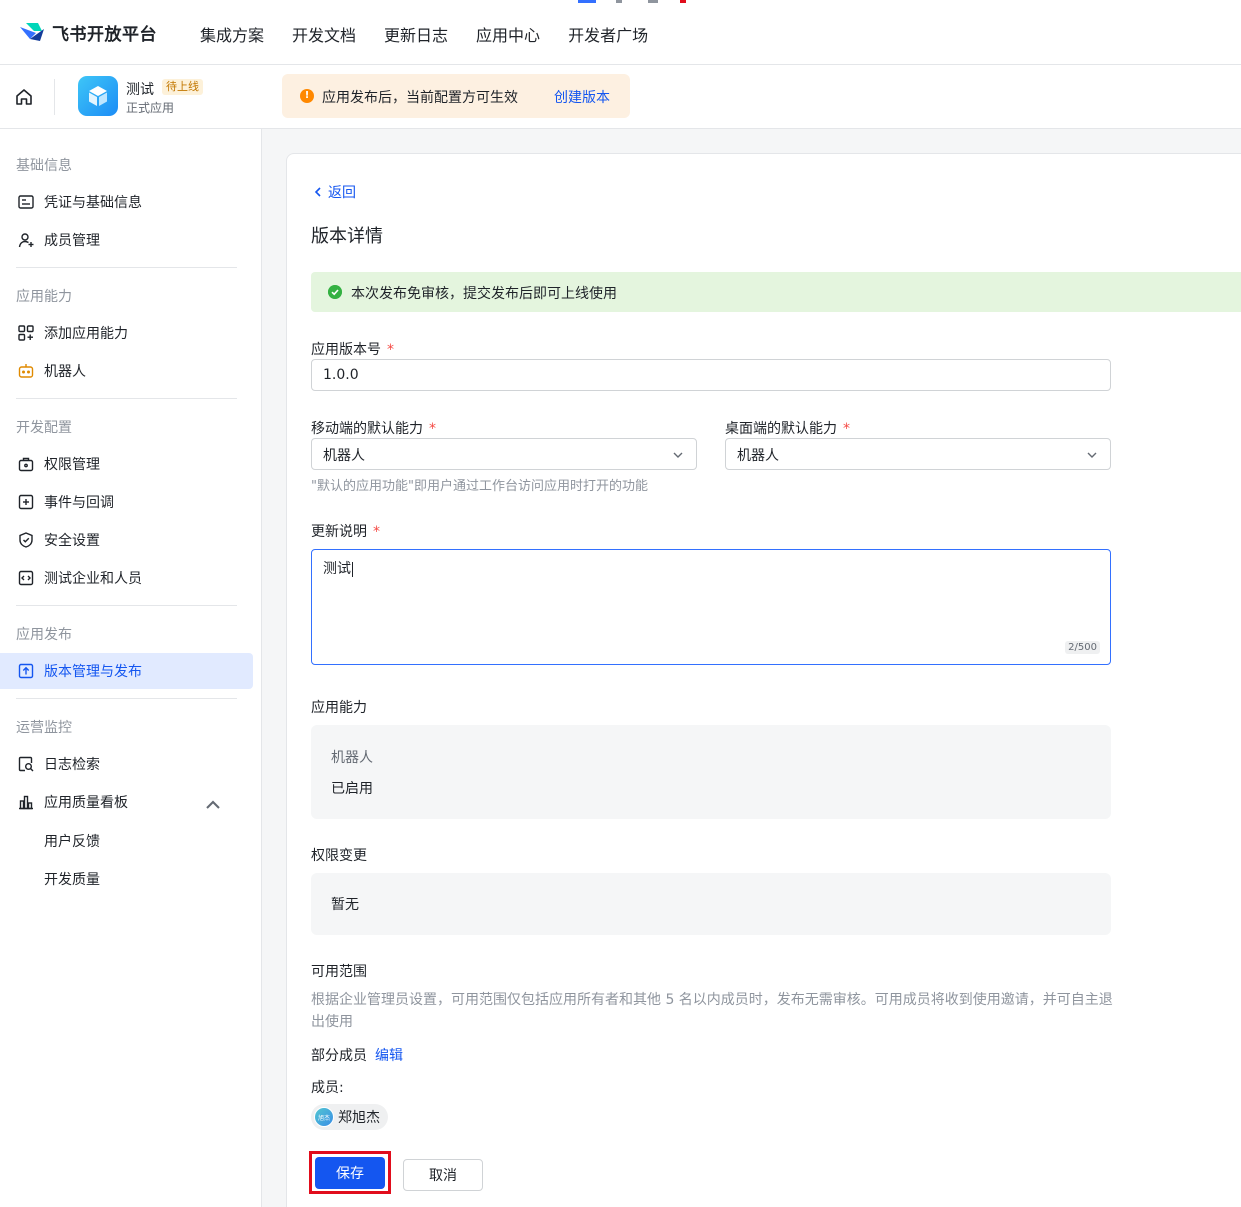  I want to click on nav-link-dev-square: 开发者广场, so click(608, 34).